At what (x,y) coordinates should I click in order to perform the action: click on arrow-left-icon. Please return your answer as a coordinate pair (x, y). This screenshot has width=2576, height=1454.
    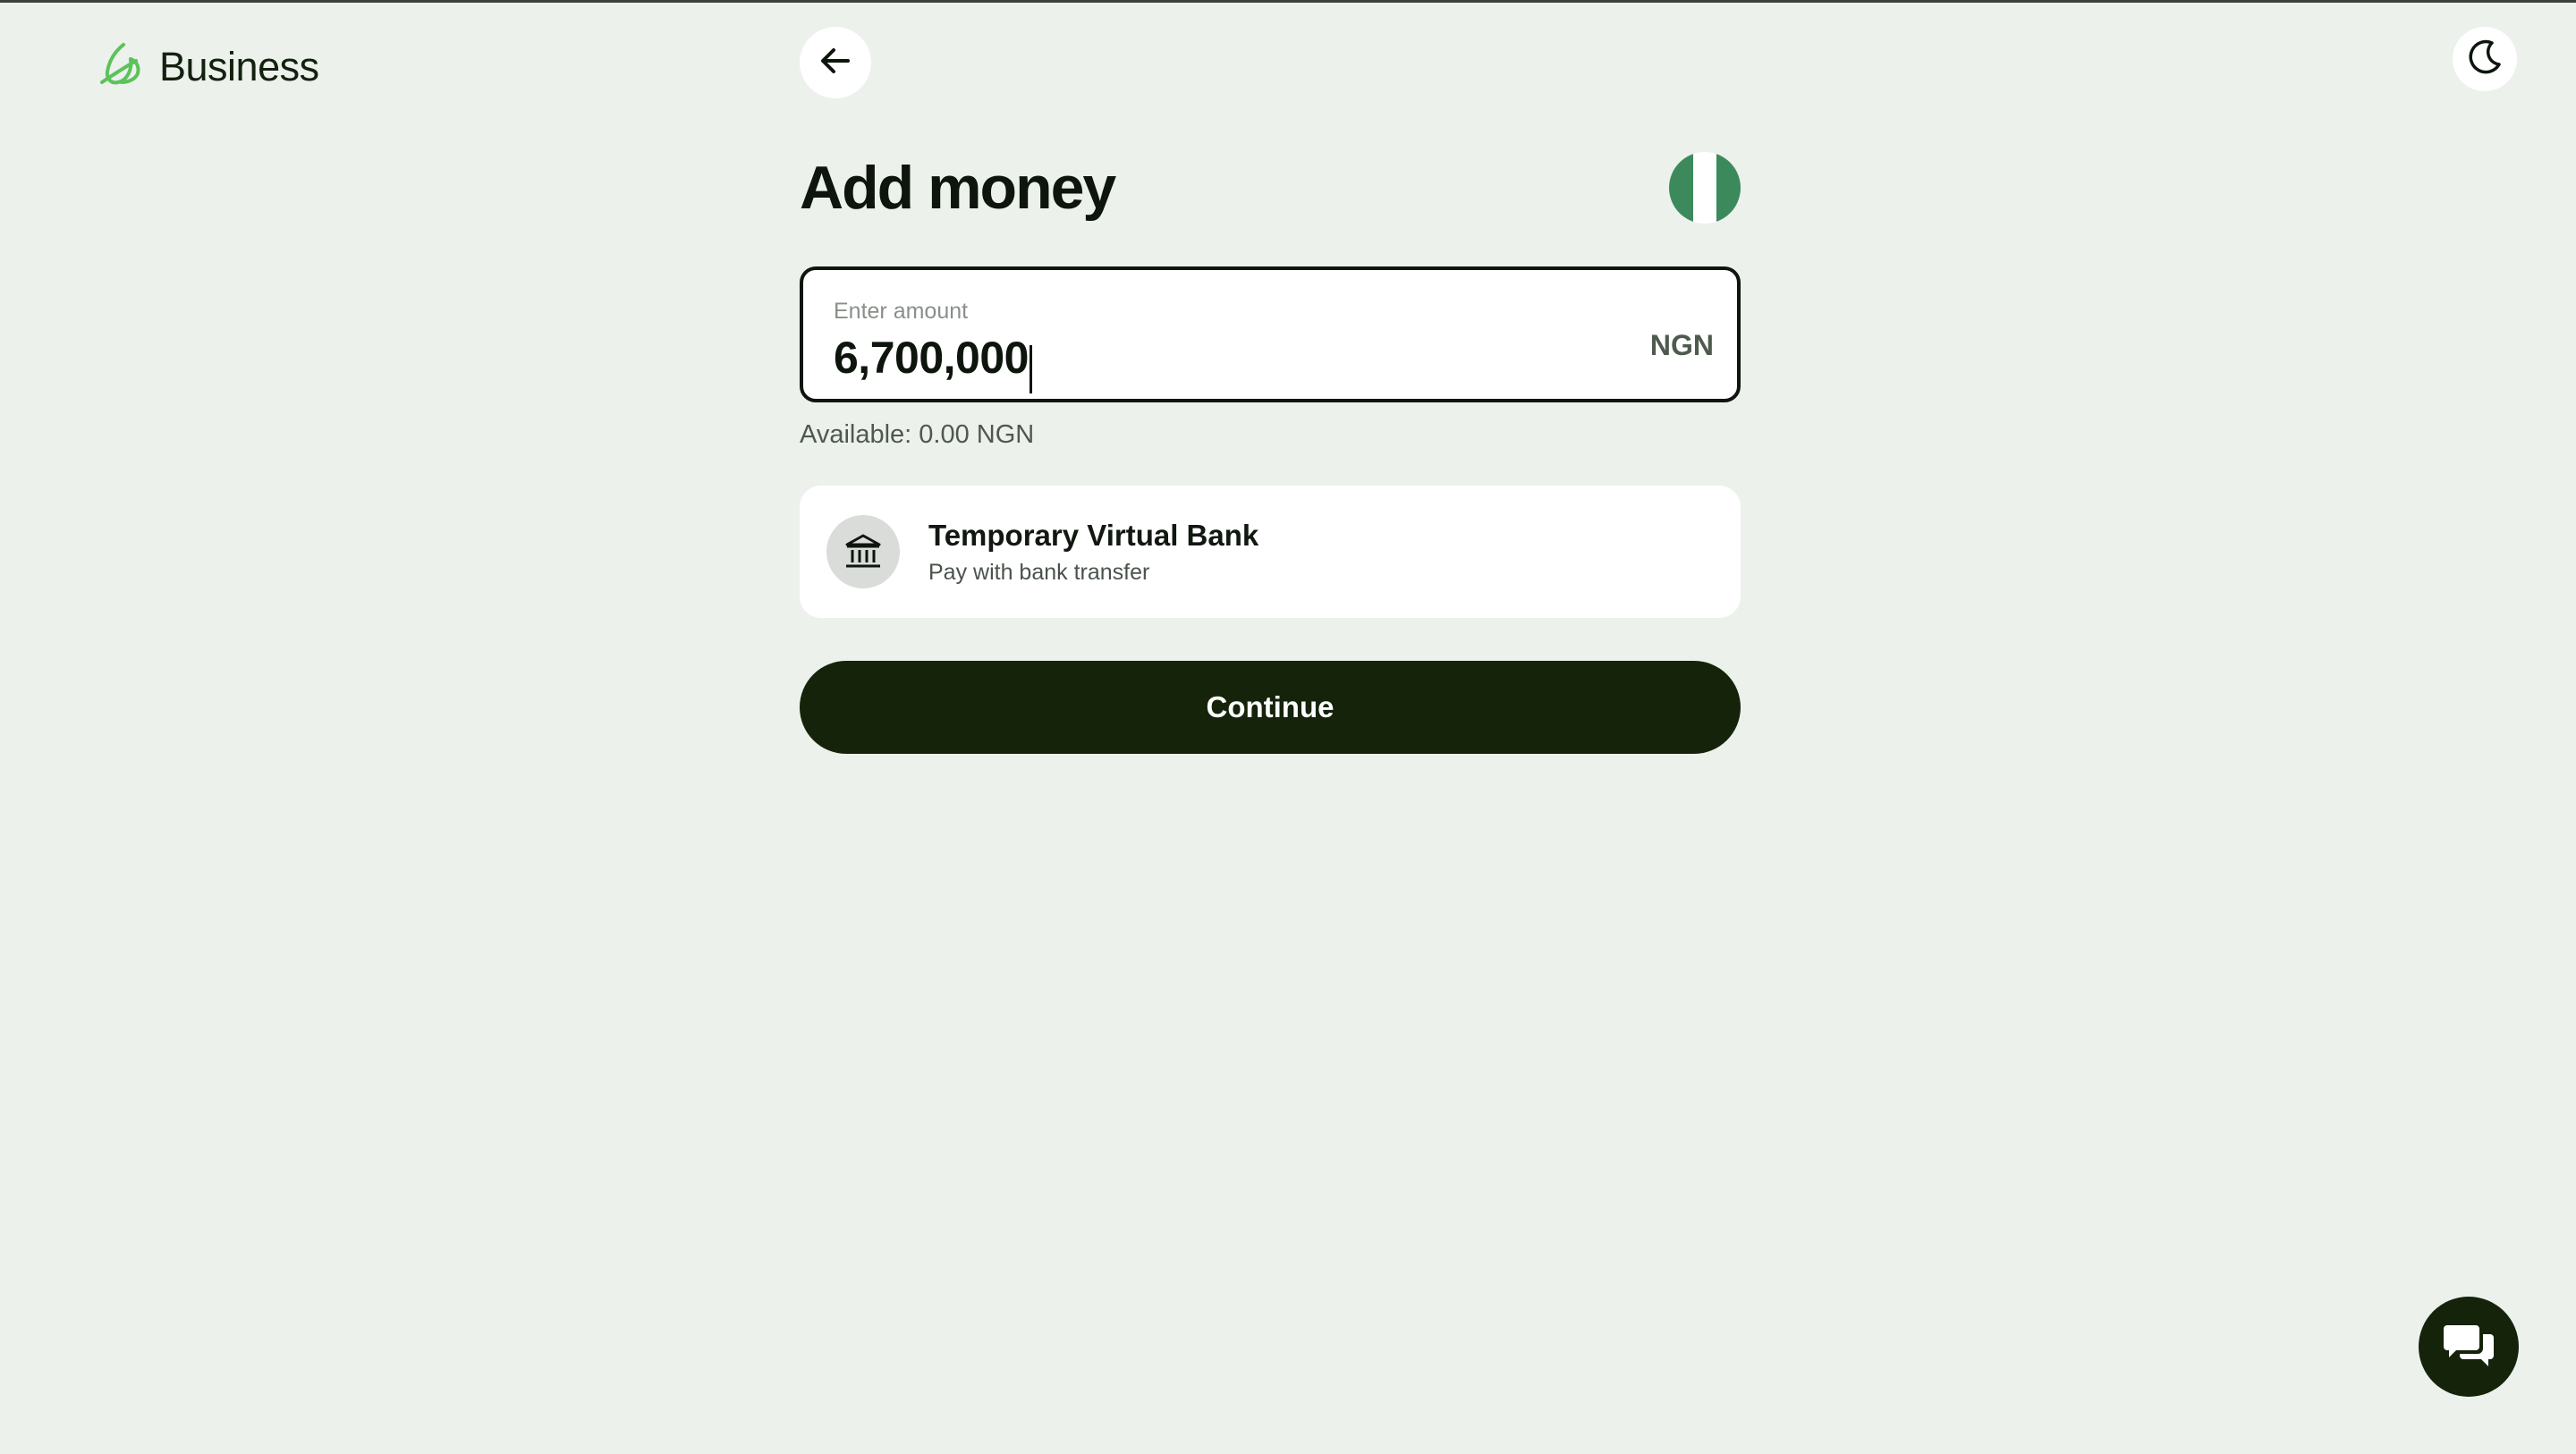
    Looking at the image, I should click on (835, 63).